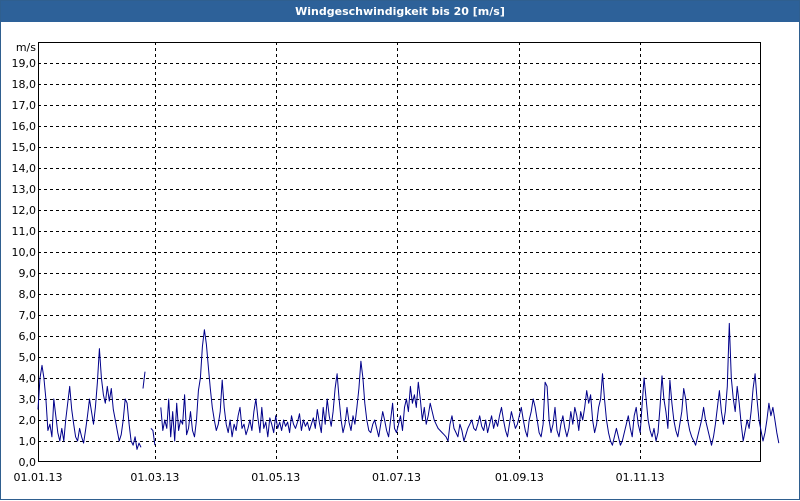  Describe the element at coordinates (24, 126) in the screenshot. I see `y-tick-label: 16,0` at that location.